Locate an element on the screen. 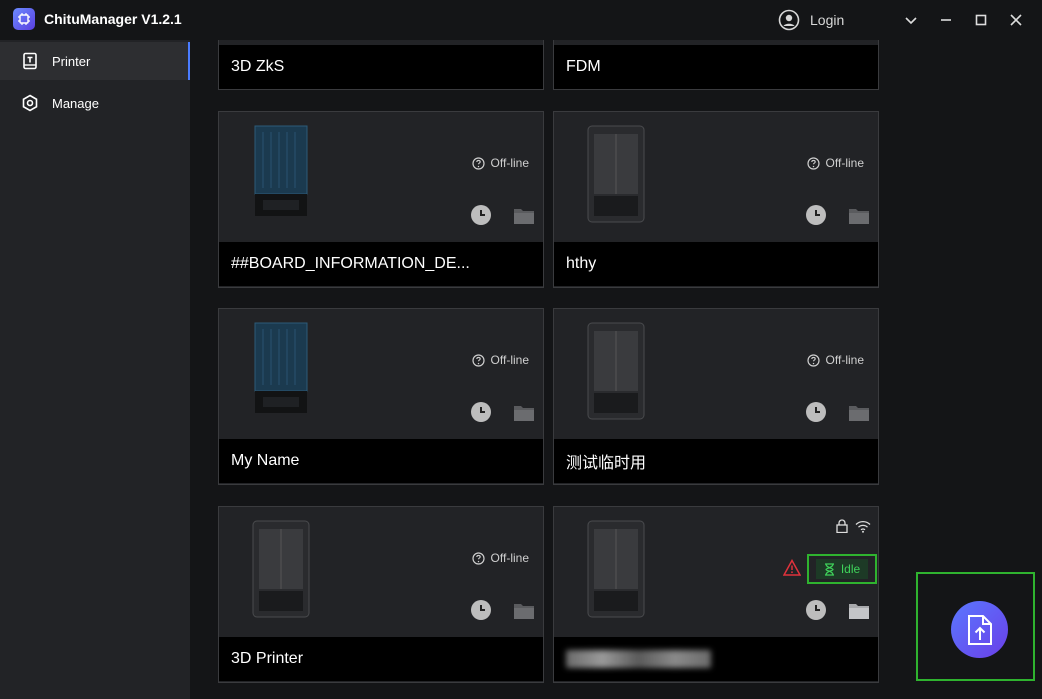 The width and height of the screenshot is (1042, 699). warning-icon is located at coordinates (792, 568).